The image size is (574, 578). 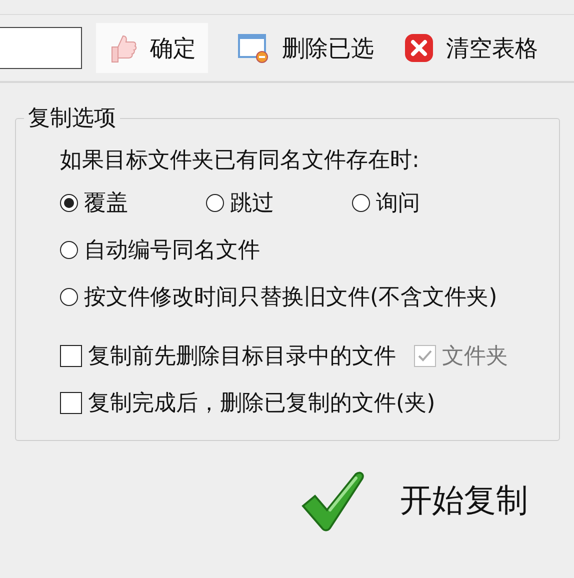 What do you see at coordinates (152, 48) in the screenshot?
I see `toolbar-button: 确定` at bounding box center [152, 48].